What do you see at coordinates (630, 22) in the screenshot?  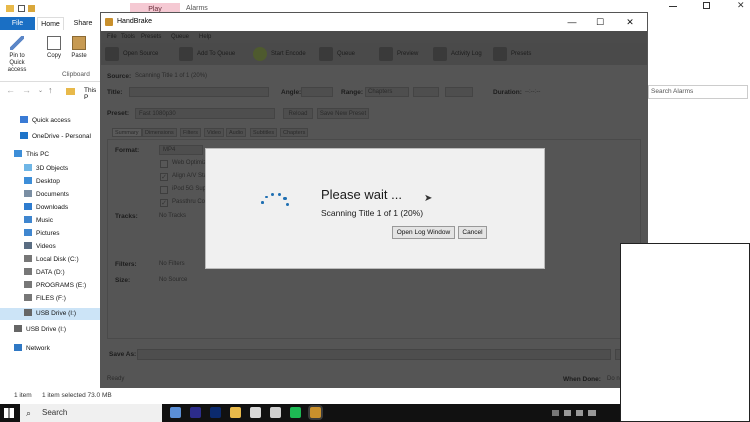 I see `close-button: ✕` at bounding box center [630, 22].